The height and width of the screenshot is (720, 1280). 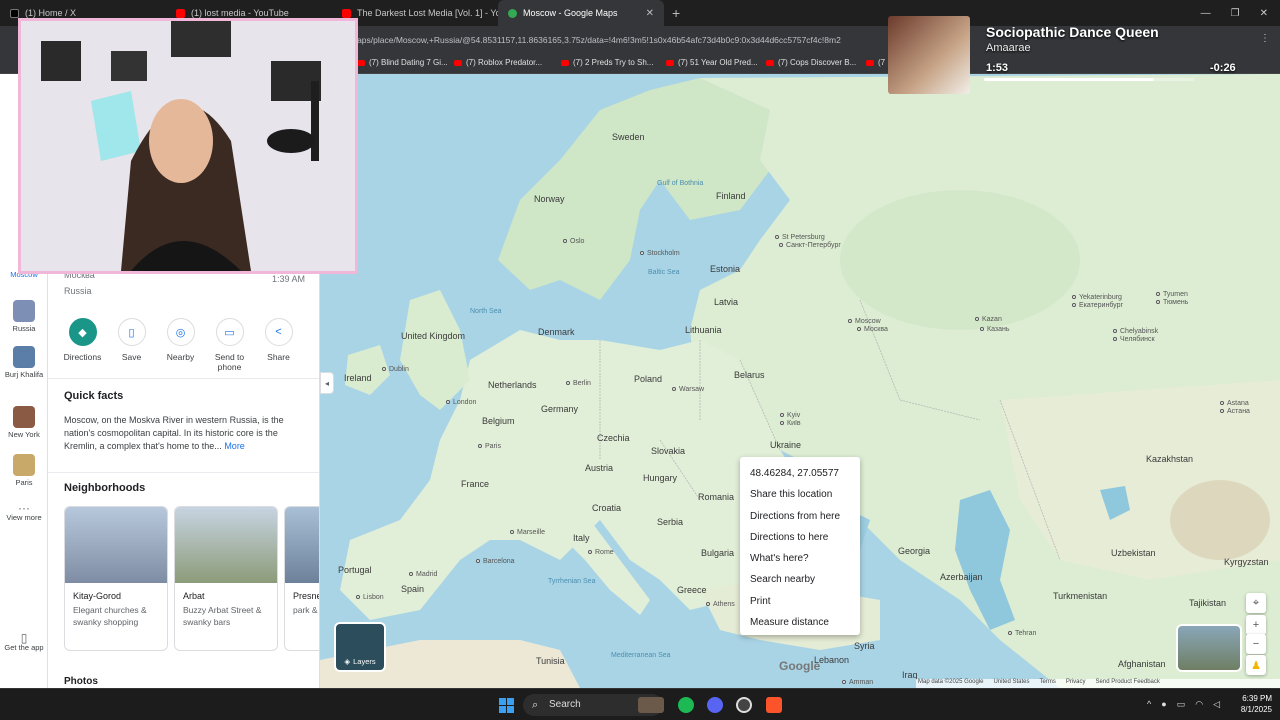 What do you see at coordinates (489, 446) in the screenshot?
I see `city-label: Paris` at bounding box center [489, 446].